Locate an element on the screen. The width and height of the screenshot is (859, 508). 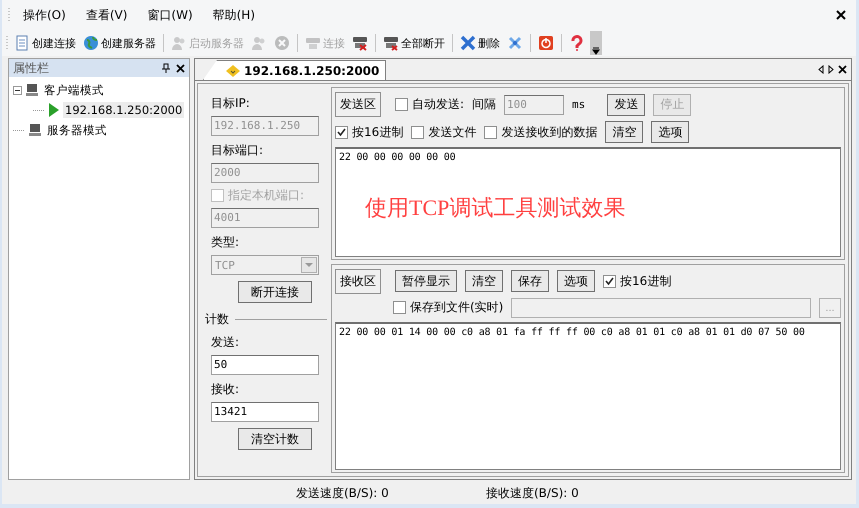
checkbox-label: 保存到文件(实时) is located at coordinates (457, 307).